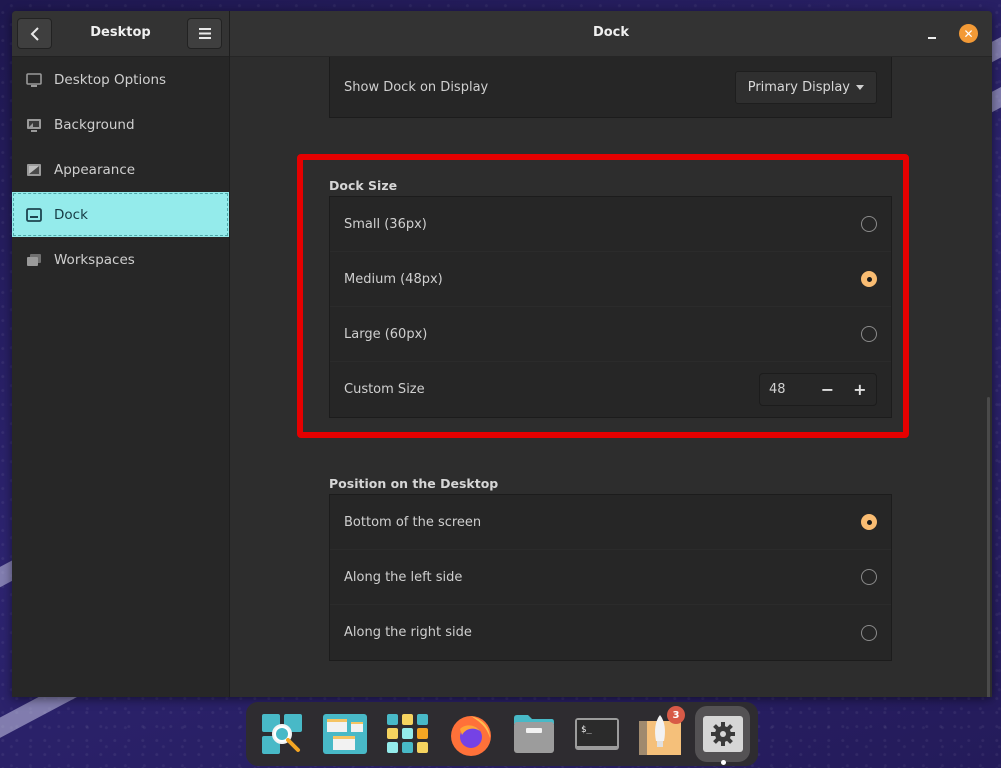  I want to click on app-grid-icon, so click(407, 733).